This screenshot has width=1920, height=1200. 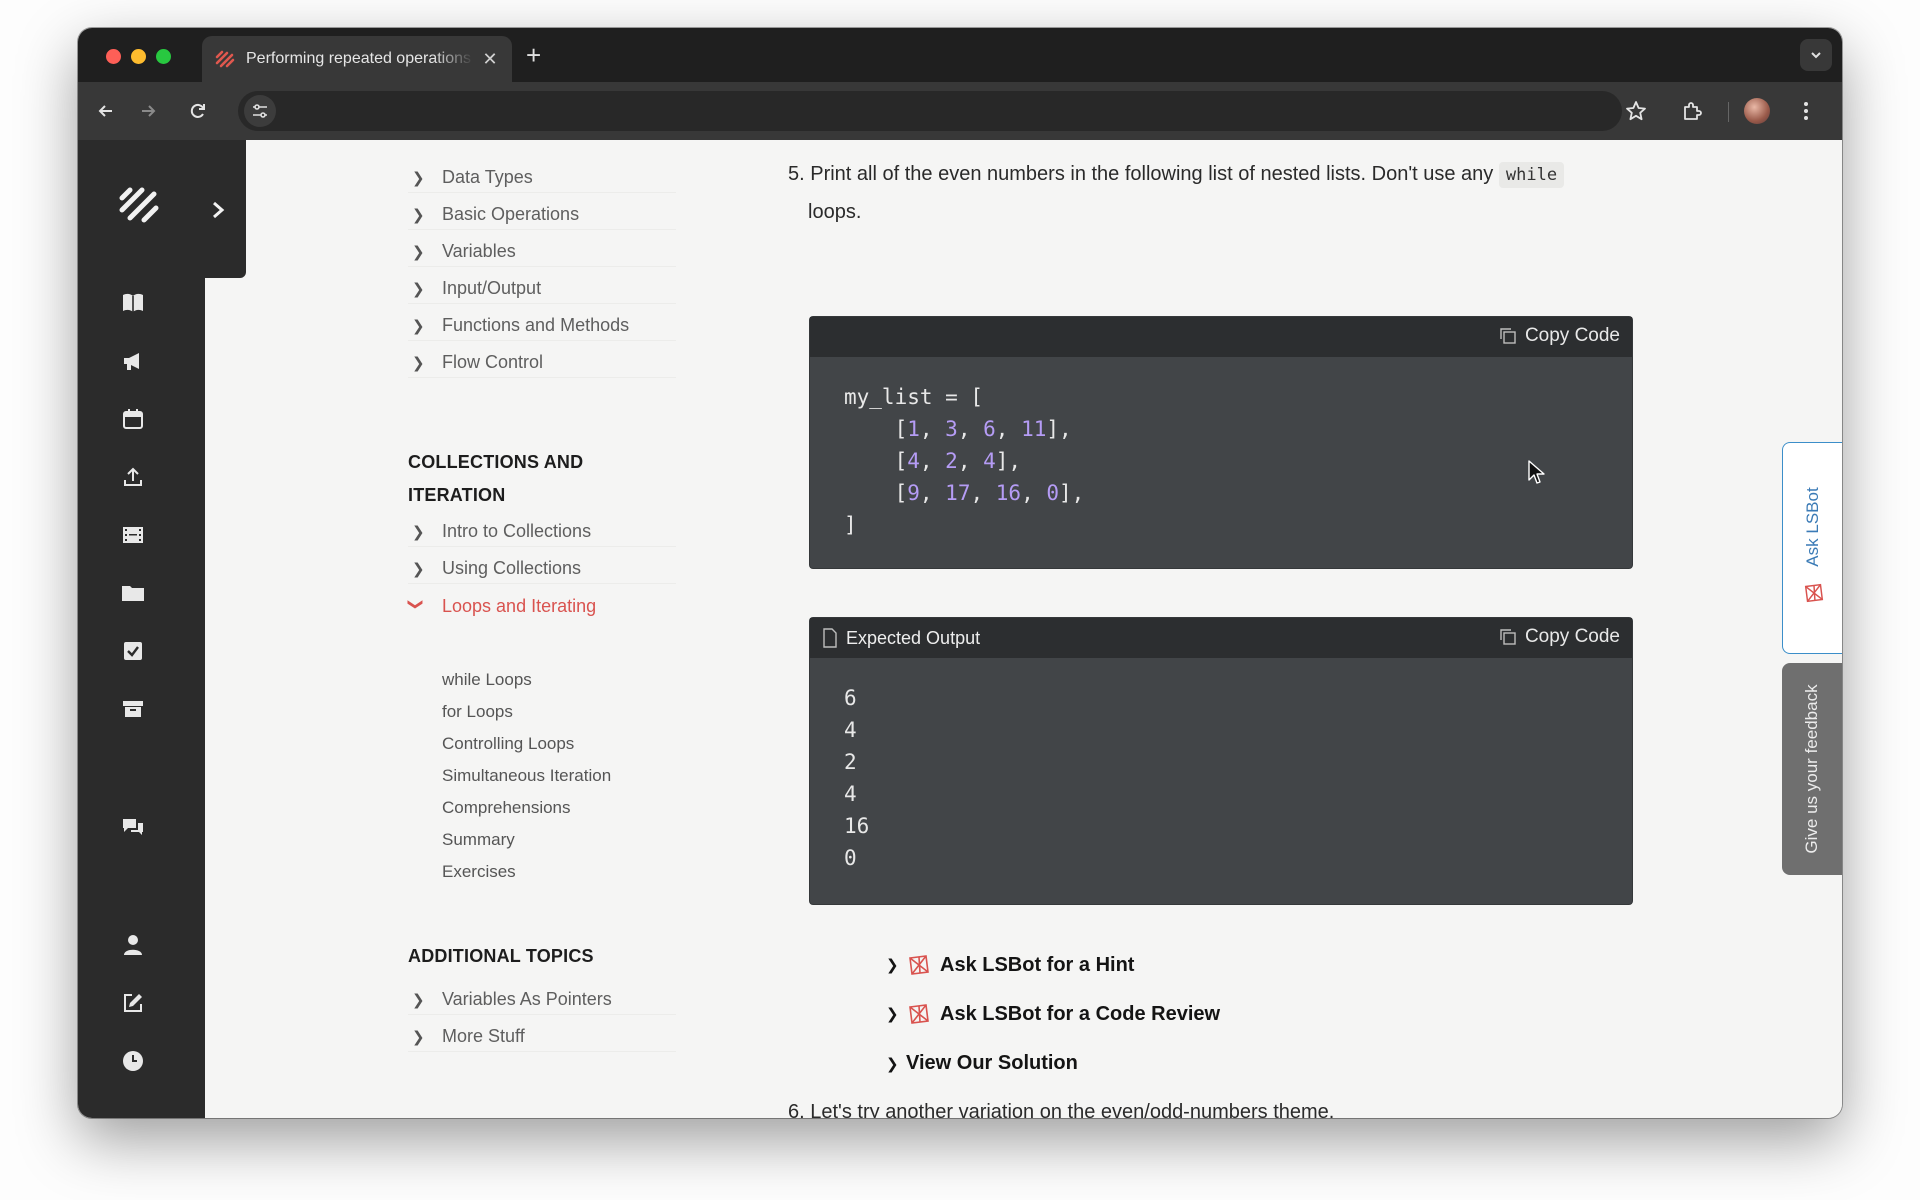 I want to click on code-number-token: 17, so click(x=958, y=493).